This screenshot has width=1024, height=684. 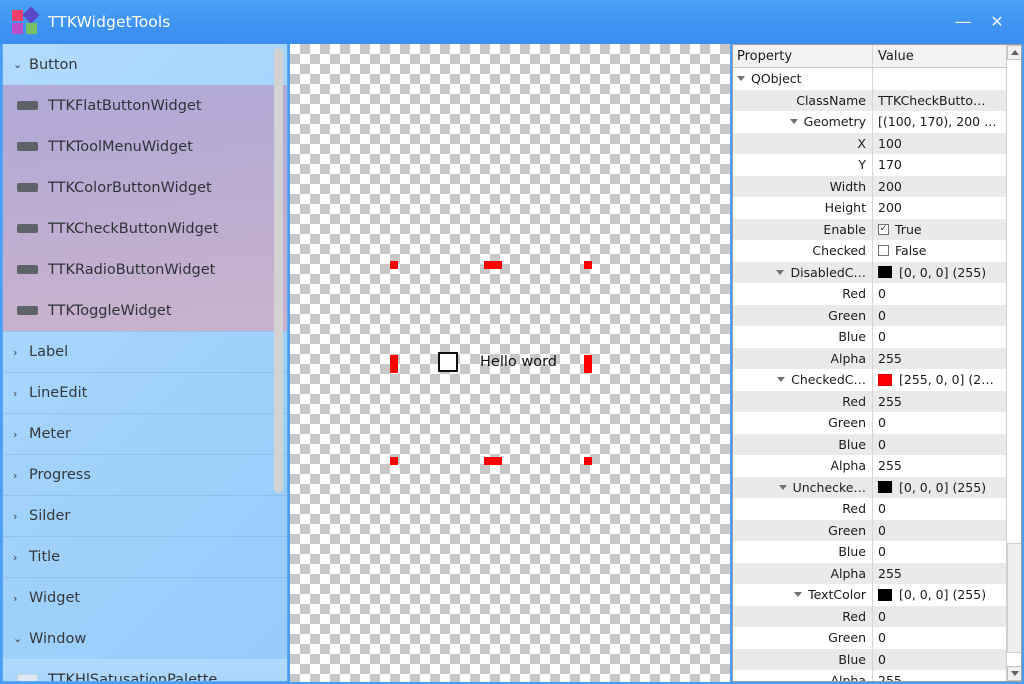 What do you see at coordinates (448, 362) in the screenshot?
I see `checkbox-icon` at bounding box center [448, 362].